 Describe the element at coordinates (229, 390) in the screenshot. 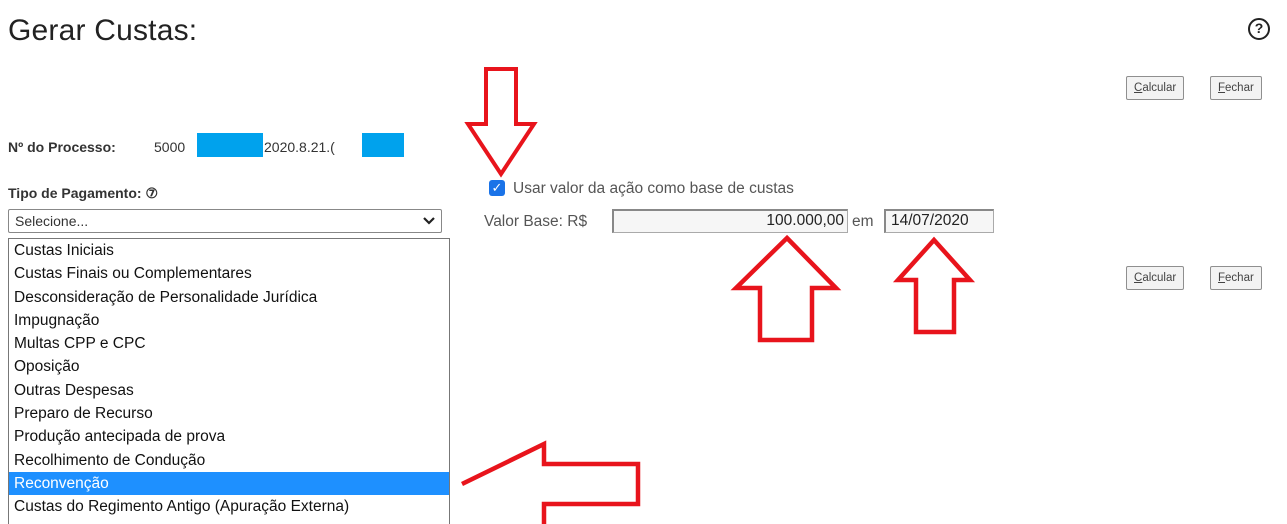

I see `dropdown-option: Outras Despesas` at that location.